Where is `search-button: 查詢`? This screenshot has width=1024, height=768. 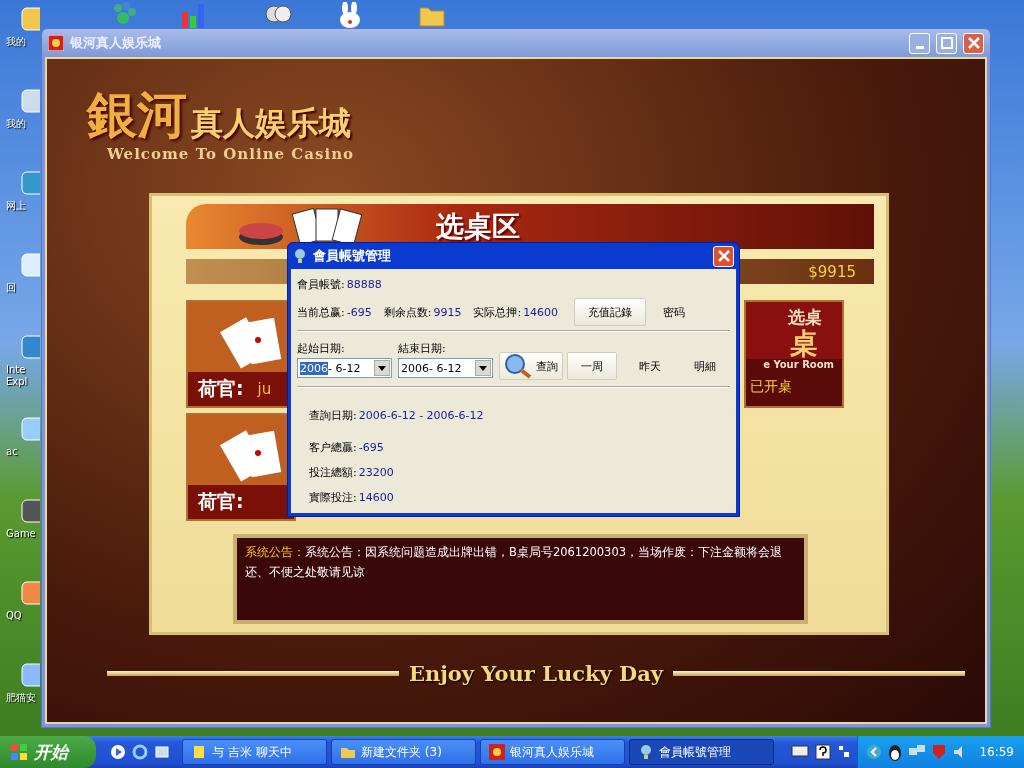 search-button: 查詢 is located at coordinates (531, 366).